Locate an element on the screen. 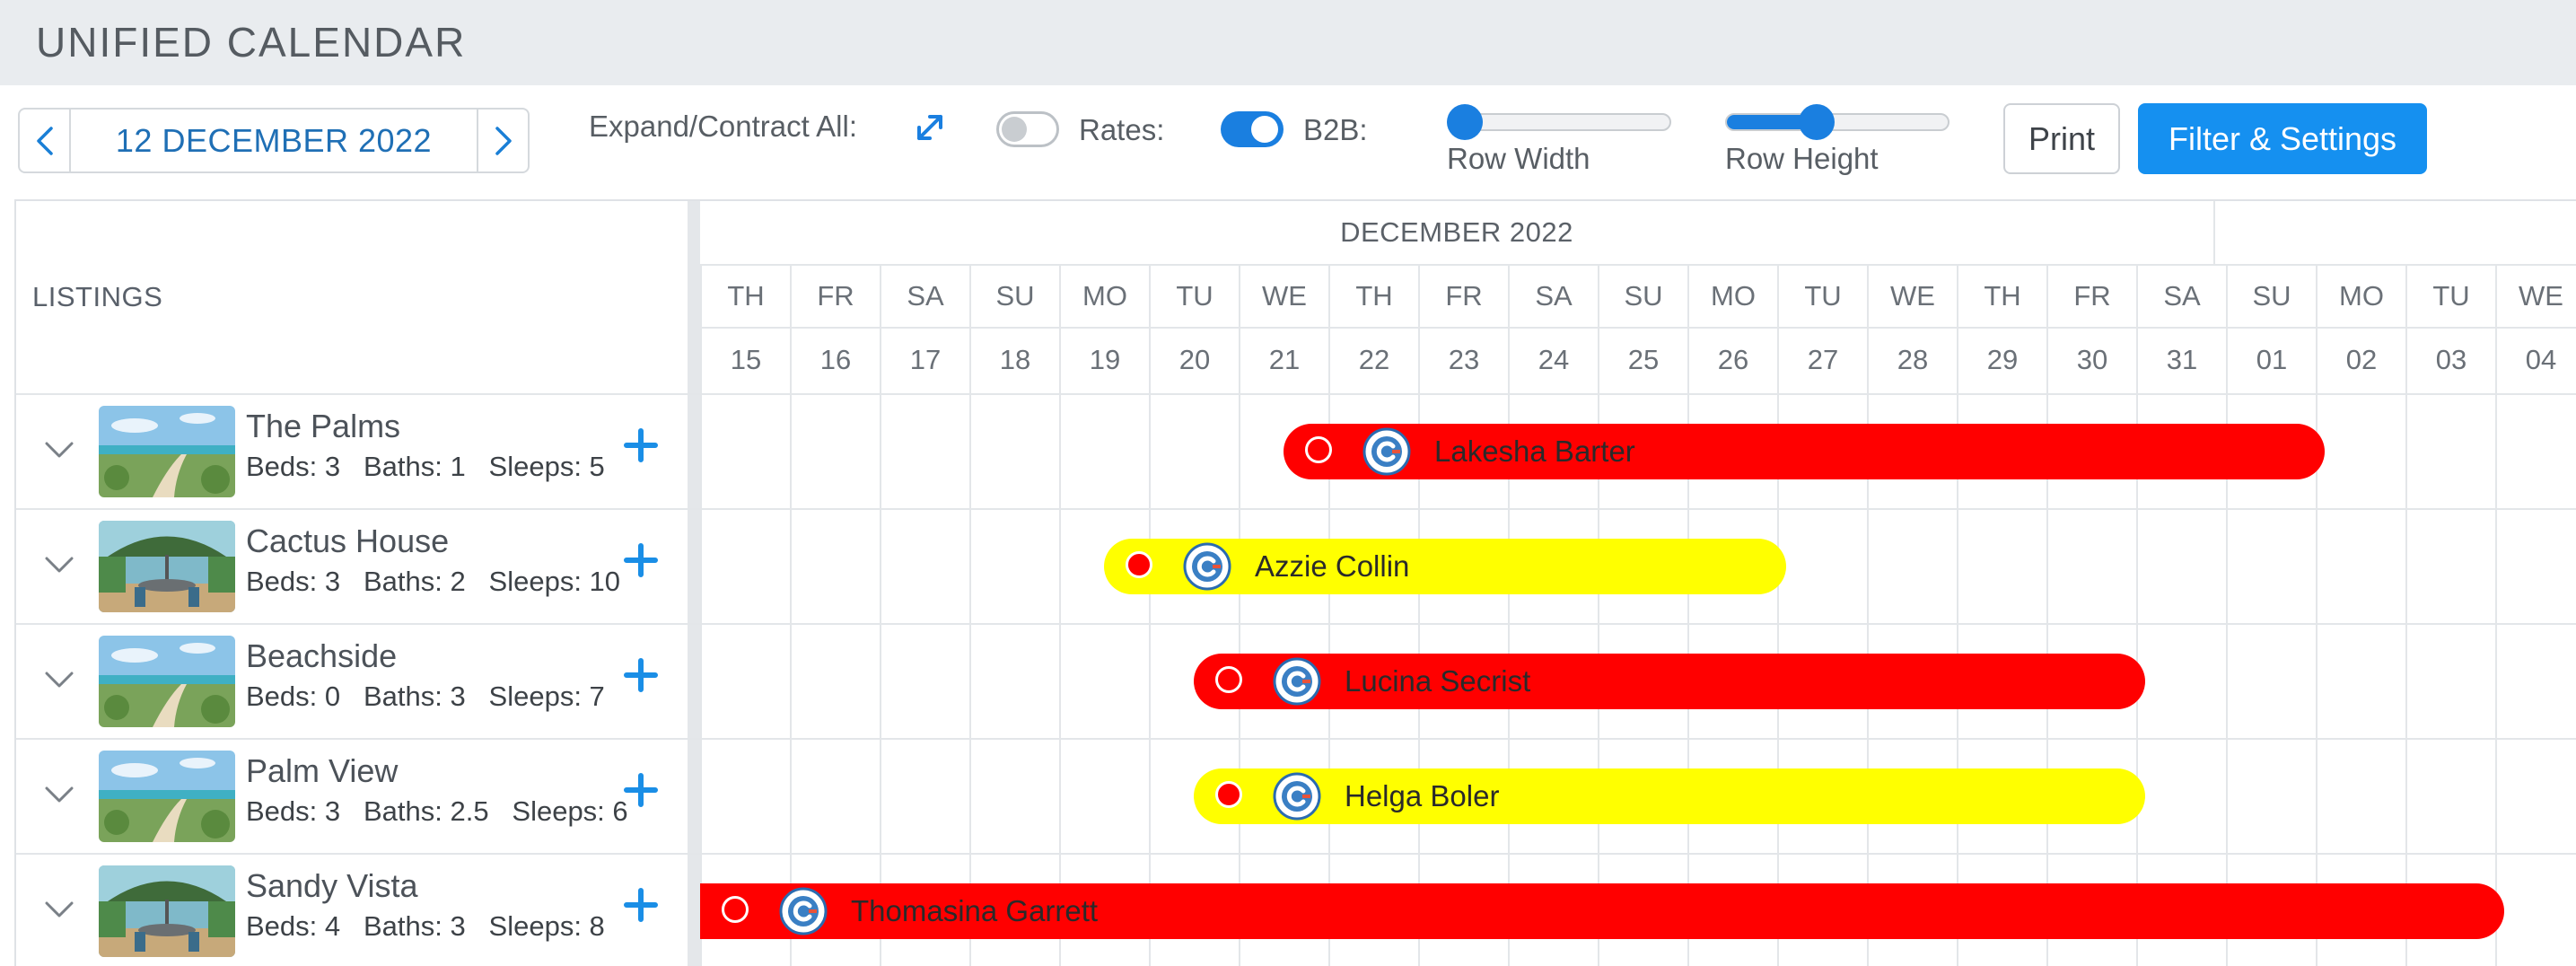 This screenshot has height=966, width=2576. listing-specs: Beds: 3 Baths: 1 Sleeps: 5 is located at coordinates (425, 466).